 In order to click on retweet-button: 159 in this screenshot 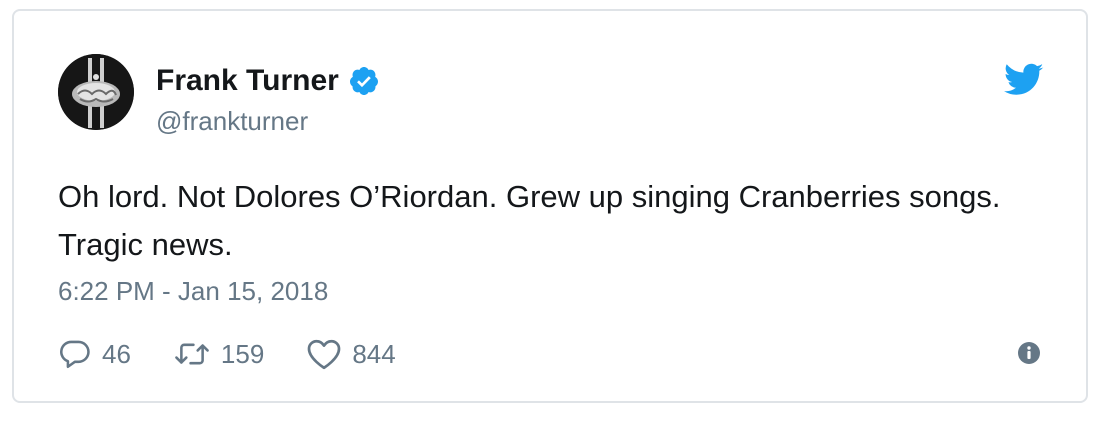, I will do `click(218, 354)`.